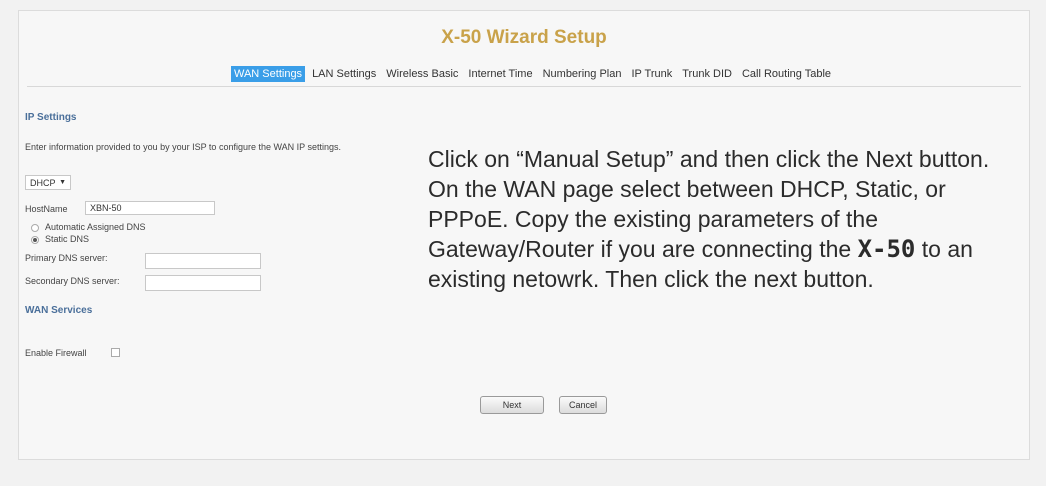 This screenshot has height=486, width=1046. Describe the element at coordinates (651, 74) in the screenshot. I see `tab-ip-trunk: IP Trunk` at that location.